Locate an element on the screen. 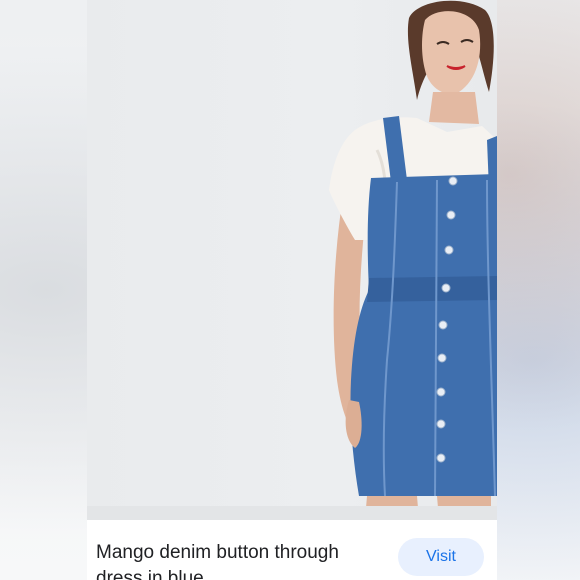  visit-button: Visit is located at coordinates (441, 557).